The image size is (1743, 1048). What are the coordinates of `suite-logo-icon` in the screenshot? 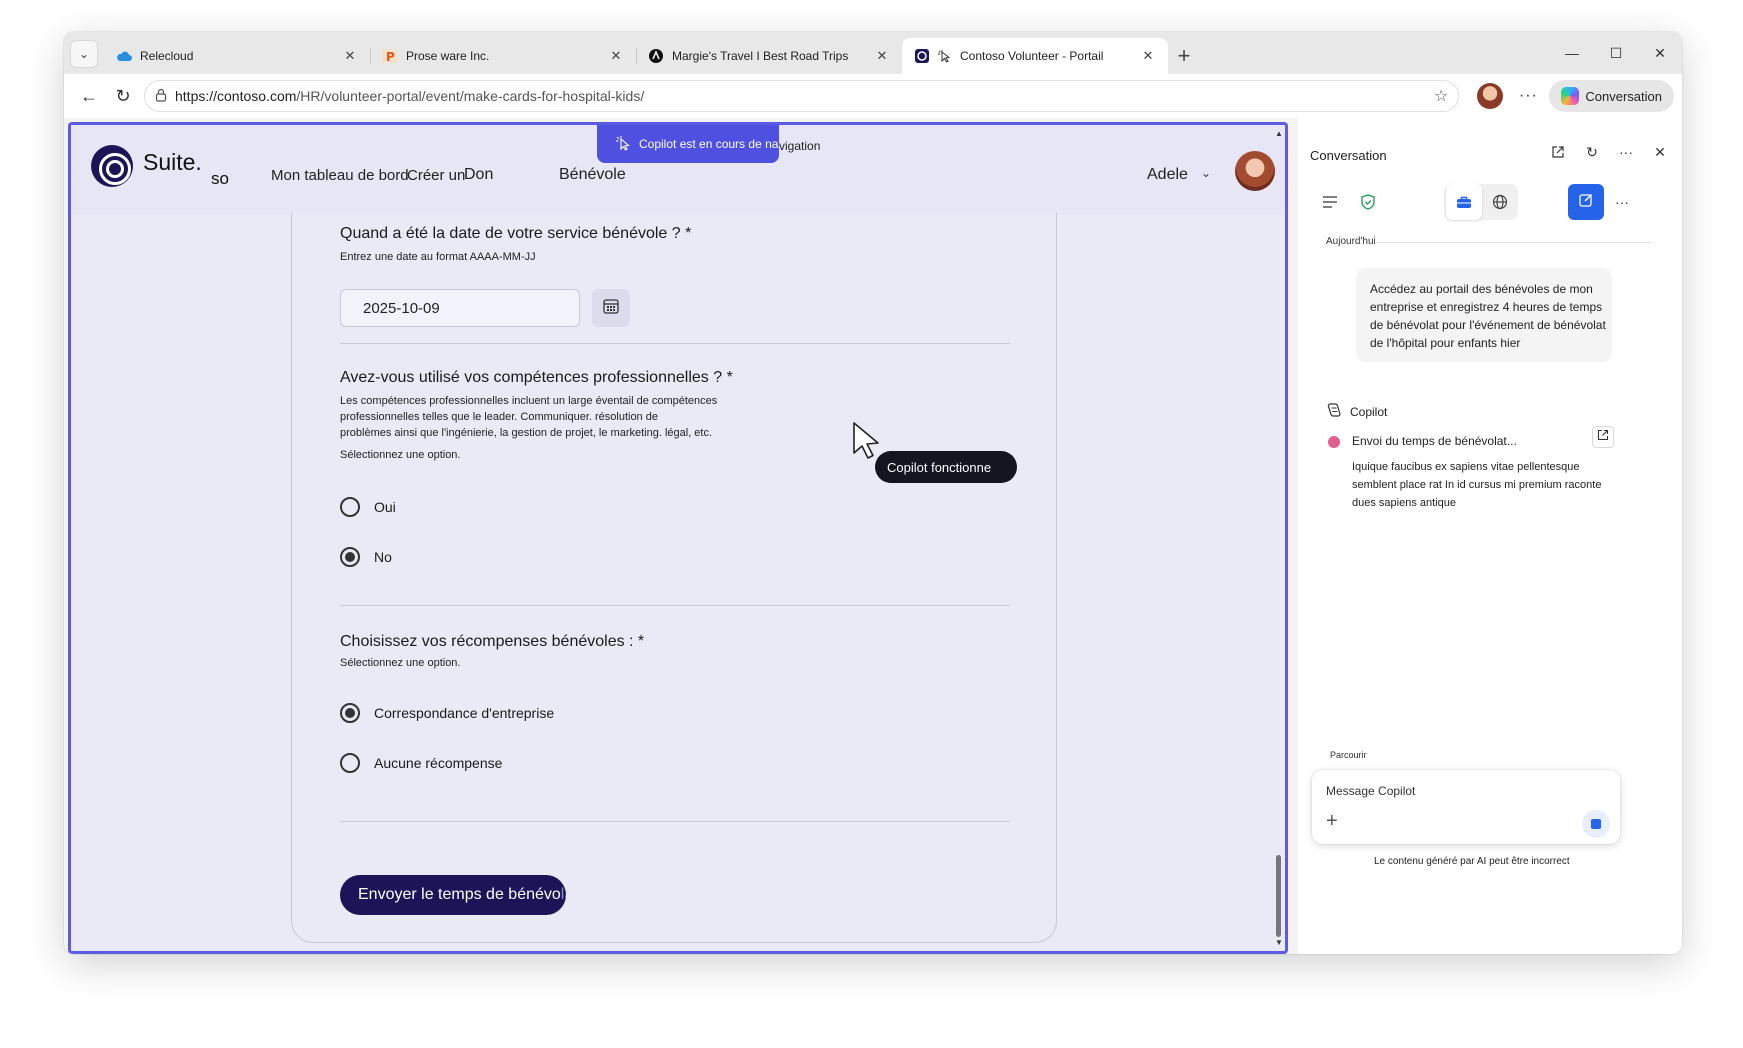 It's located at (112, 166).